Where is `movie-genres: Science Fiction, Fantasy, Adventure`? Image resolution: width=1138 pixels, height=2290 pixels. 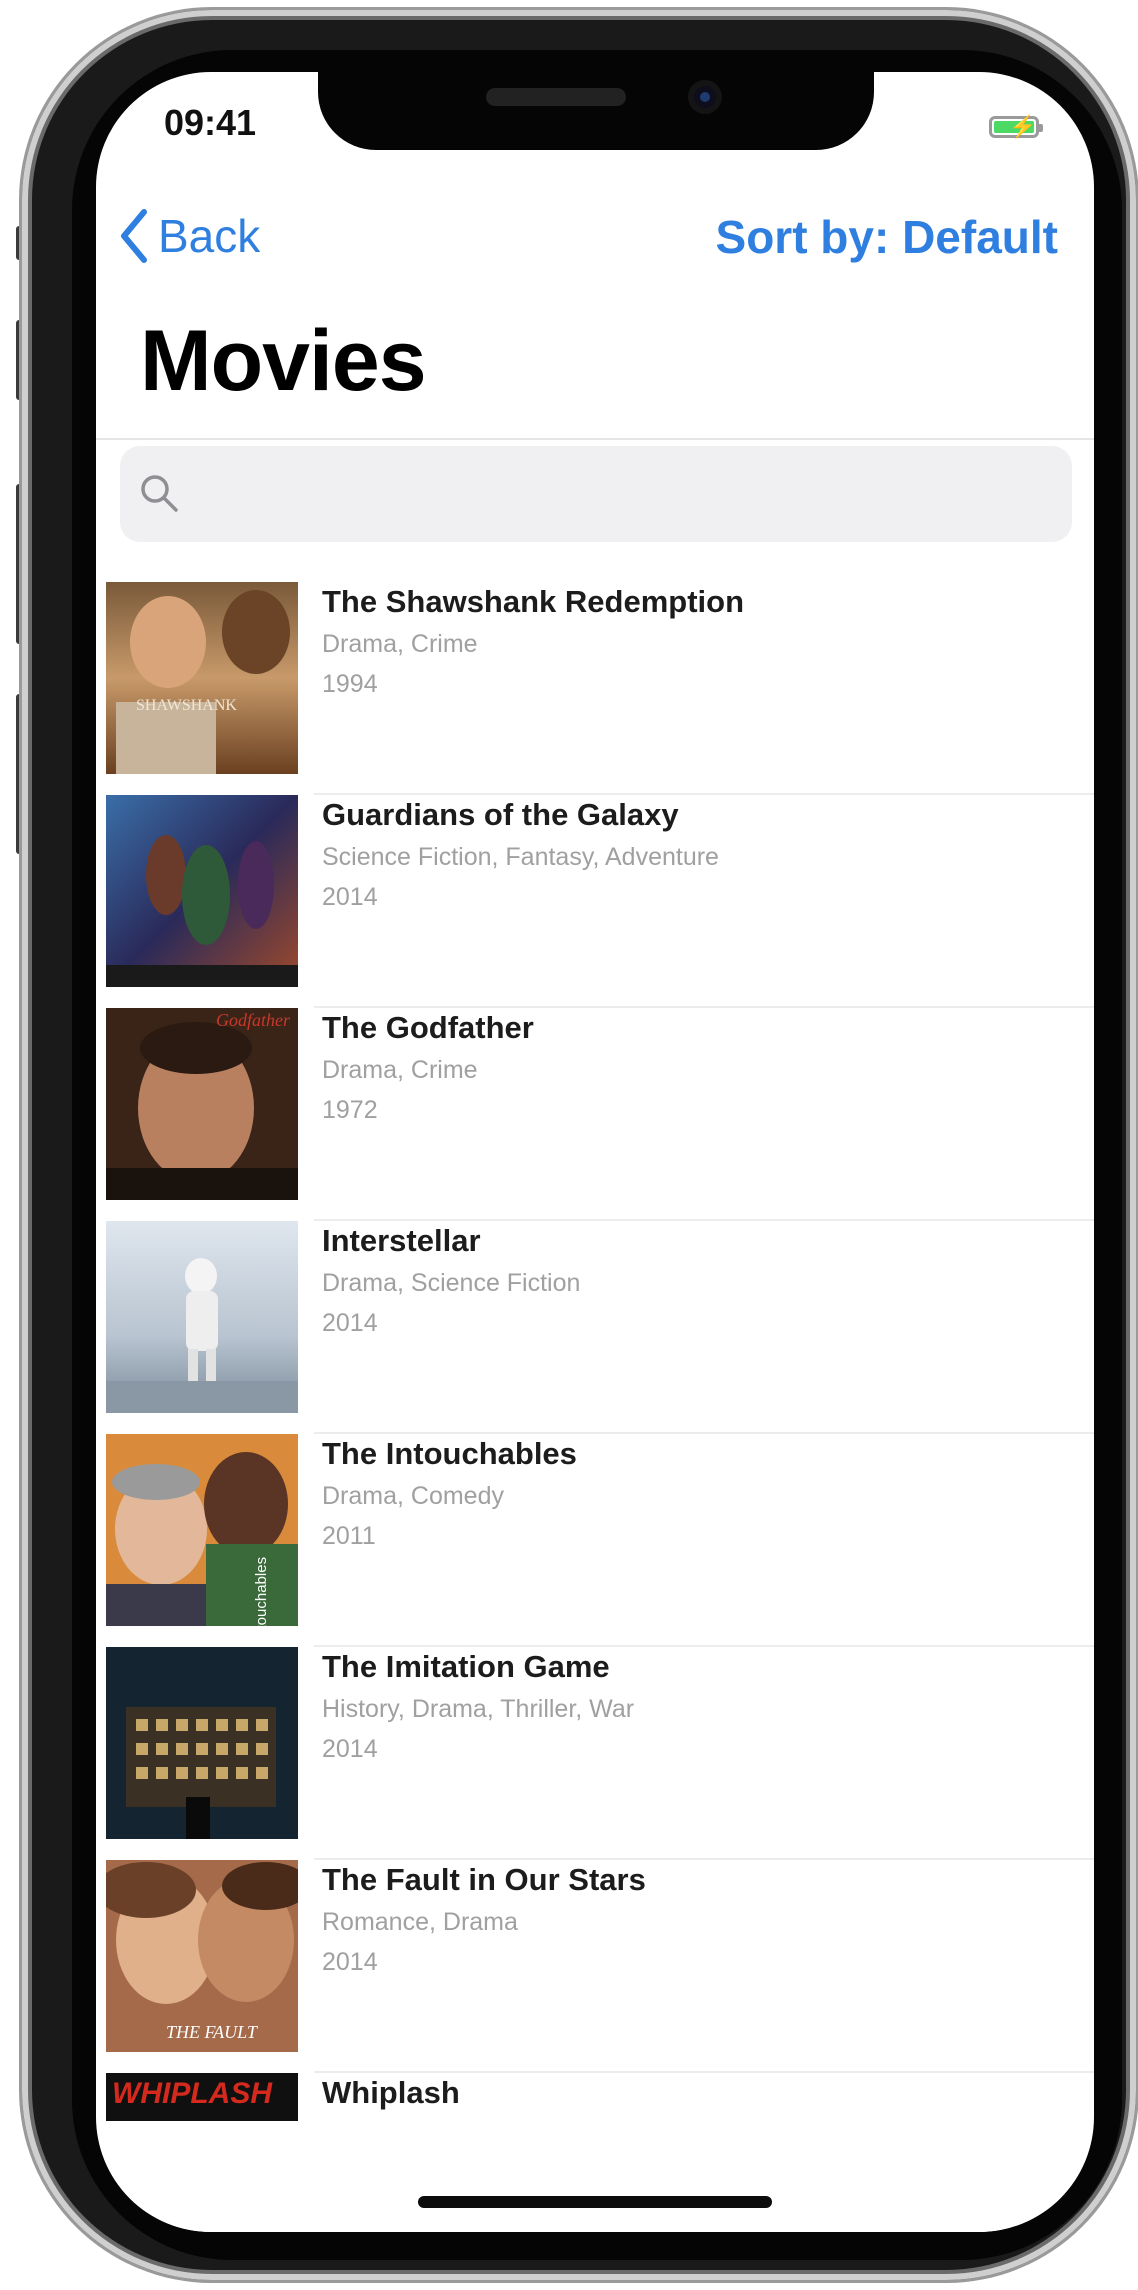
movie-genres: Science Fiction, Fantasy, Adventure is located at coordinates (520, 857).